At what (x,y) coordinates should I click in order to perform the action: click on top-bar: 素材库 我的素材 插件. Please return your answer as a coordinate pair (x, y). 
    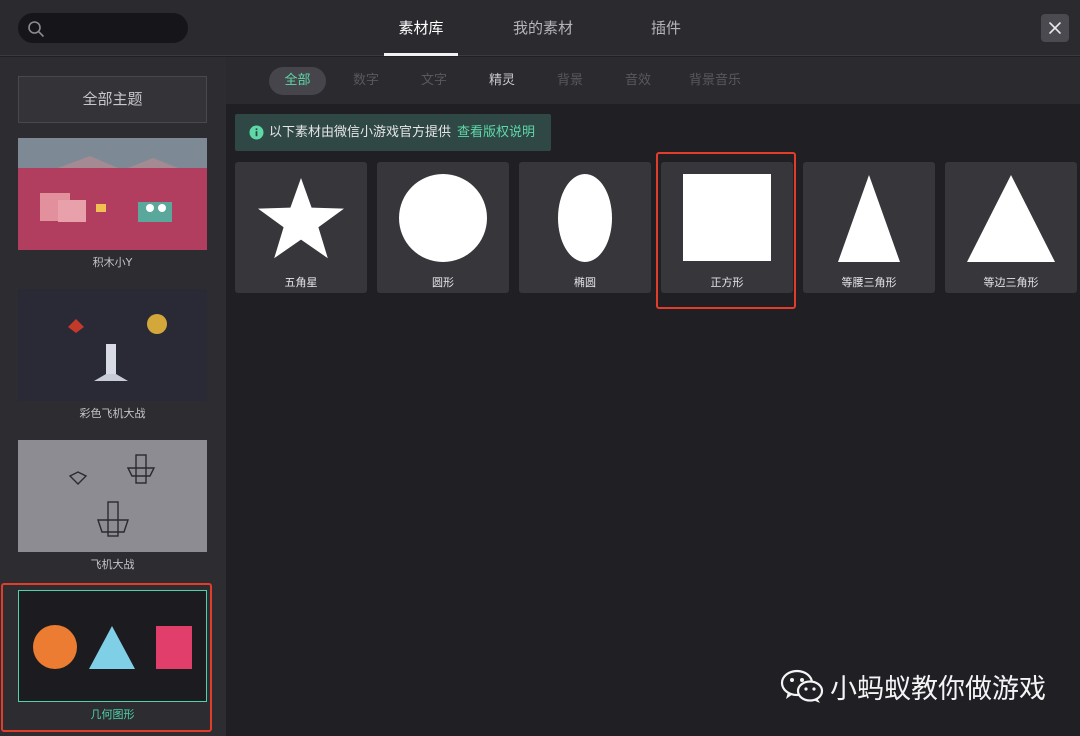
    Looking at the image, I should click on (540, 28).